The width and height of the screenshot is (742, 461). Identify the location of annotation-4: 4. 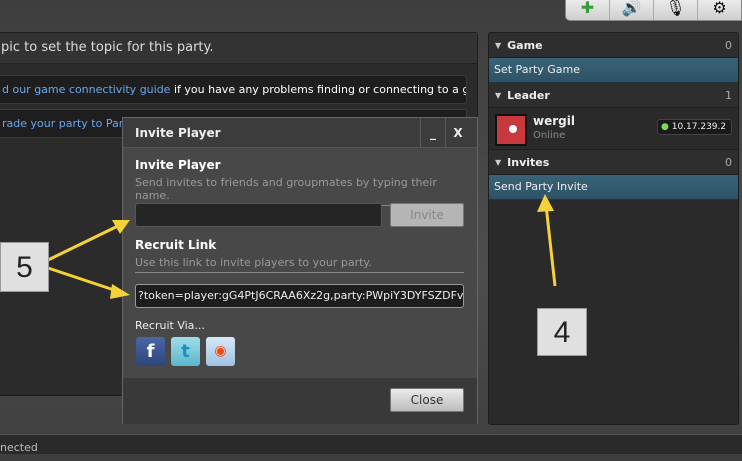
(562, 332).